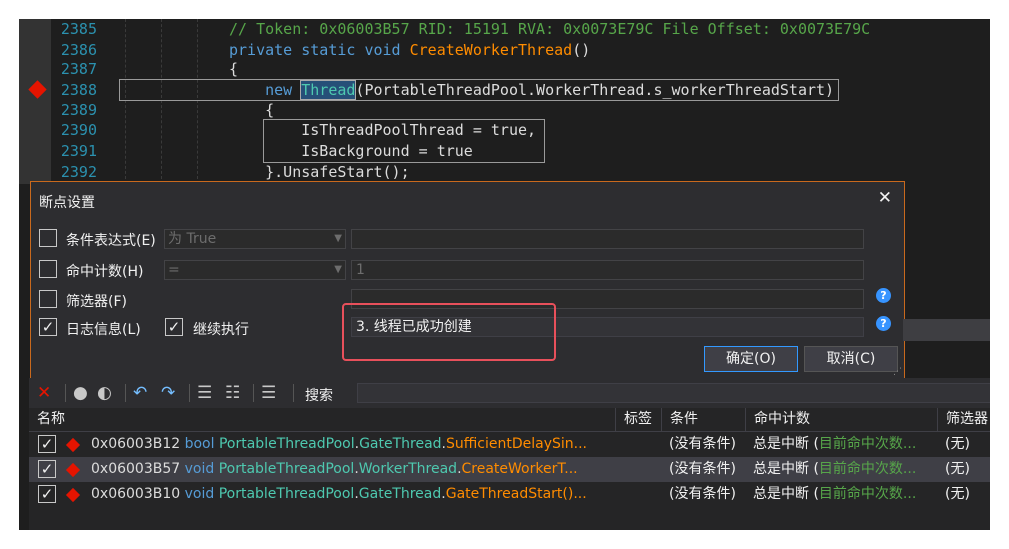  I want to click on code-line: 2387 {, so click(504, 69).